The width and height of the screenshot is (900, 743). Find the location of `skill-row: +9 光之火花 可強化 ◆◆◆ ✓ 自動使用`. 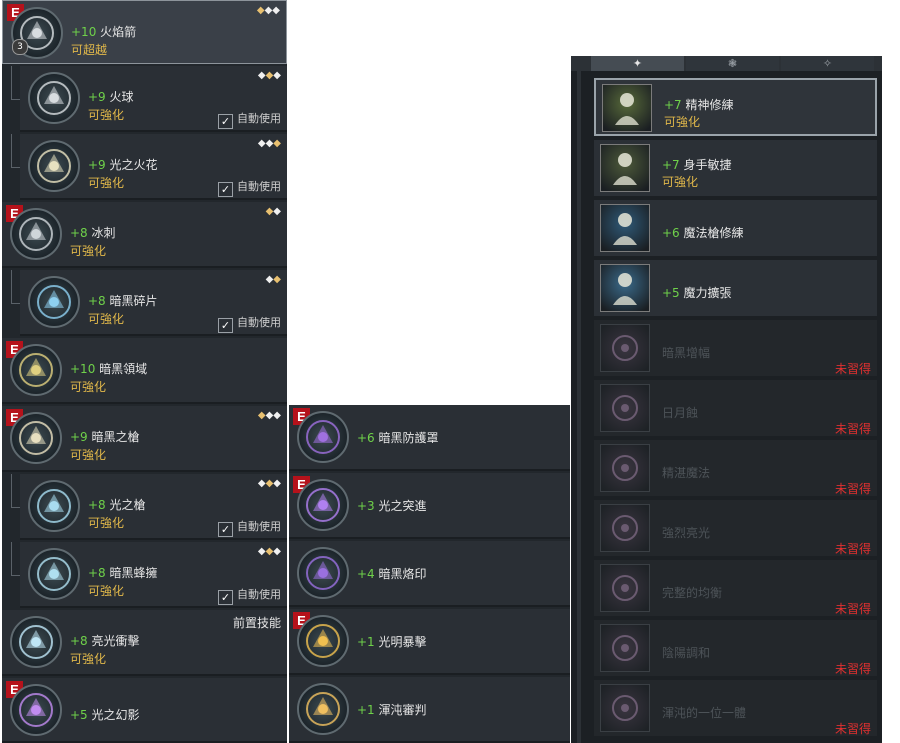

skill-row: +9 光之火花 可強化 ◆◆◆ ✓ 自動使用 is located at coordinates (153, 167).